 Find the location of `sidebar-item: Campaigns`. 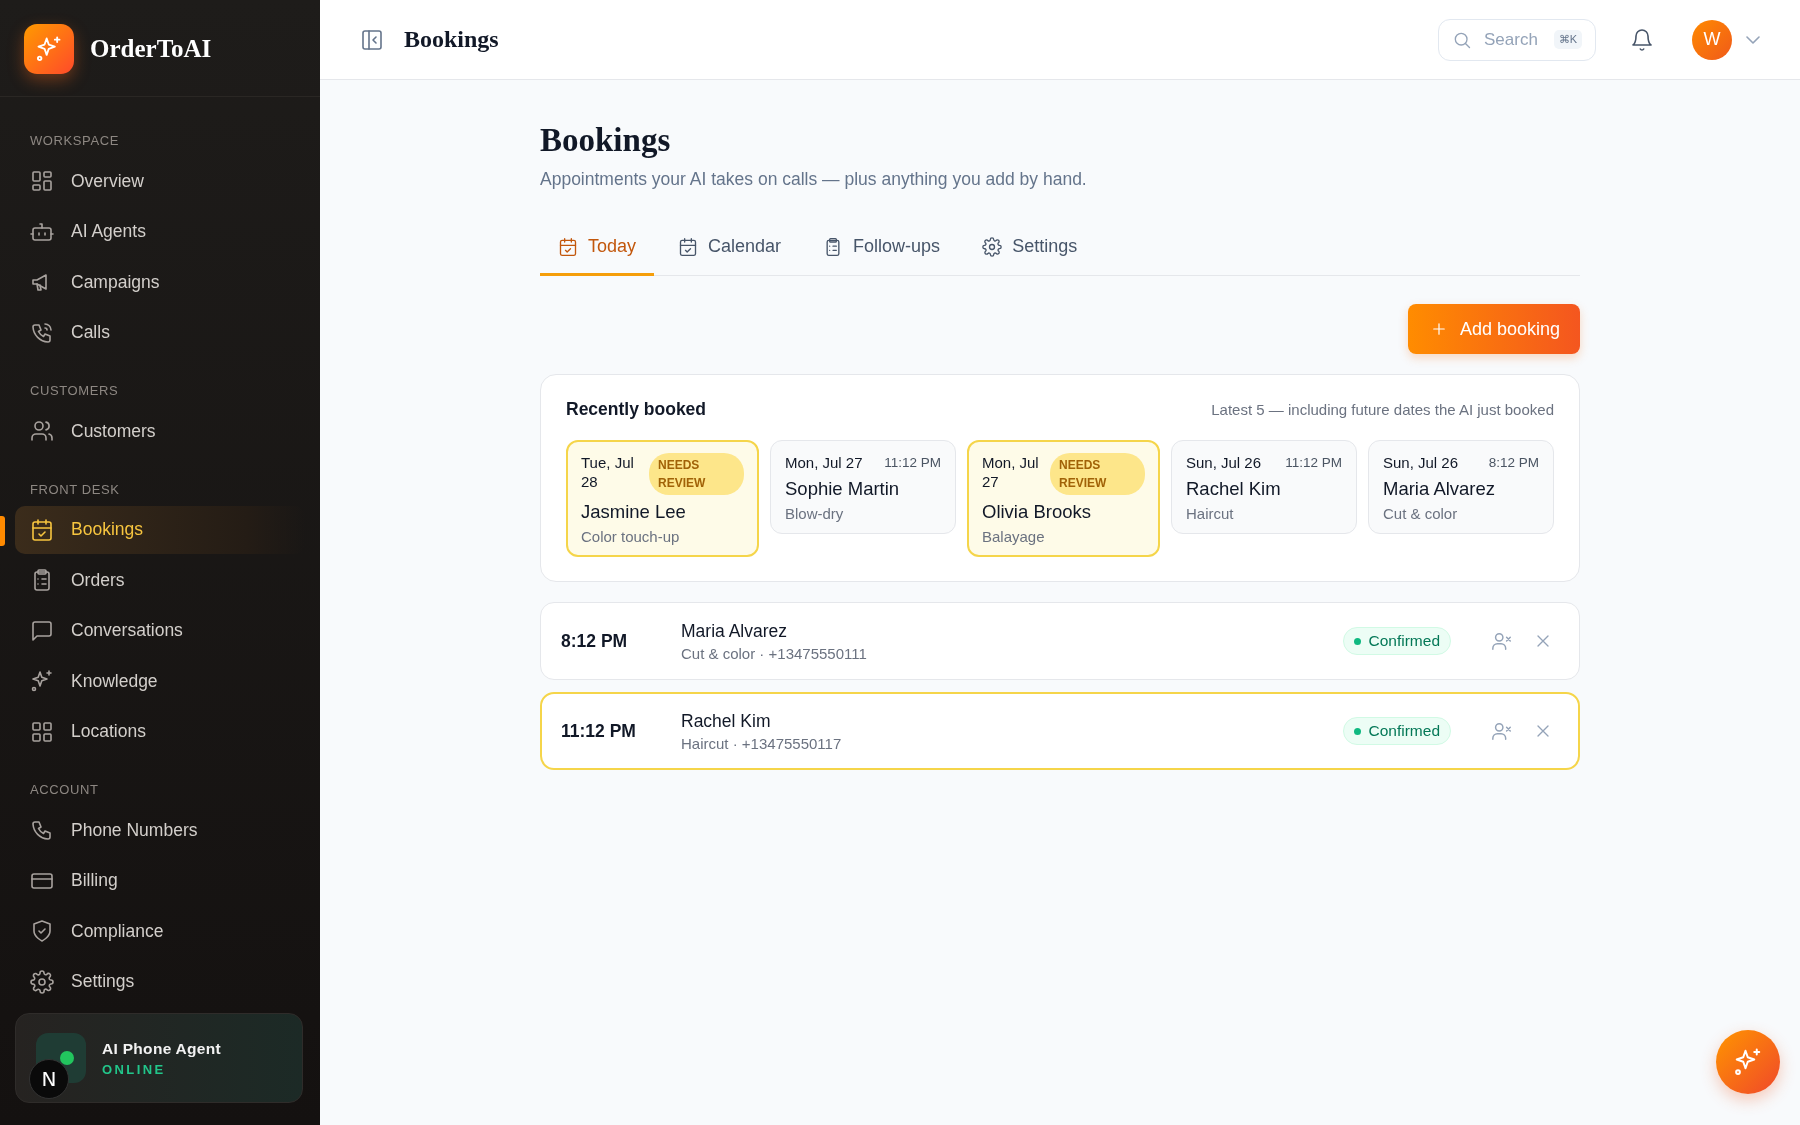

sidebar-item: Campaigns is located at coordinates (160, 282).